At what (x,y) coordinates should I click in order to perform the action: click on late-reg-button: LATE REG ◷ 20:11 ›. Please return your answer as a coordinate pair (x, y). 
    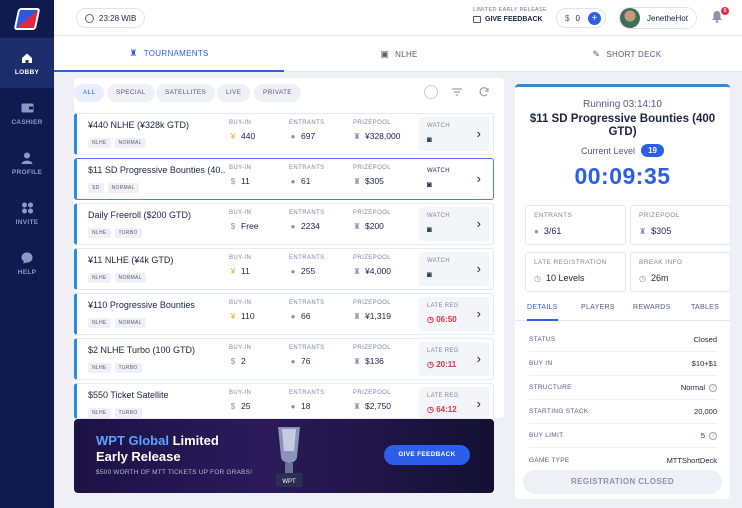
    Looking at the image, I should click on (454, 359).